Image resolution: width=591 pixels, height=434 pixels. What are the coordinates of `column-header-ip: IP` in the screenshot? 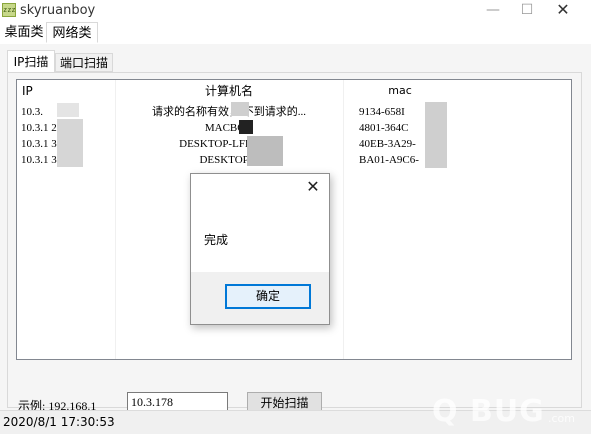 It's located at (27, 91).